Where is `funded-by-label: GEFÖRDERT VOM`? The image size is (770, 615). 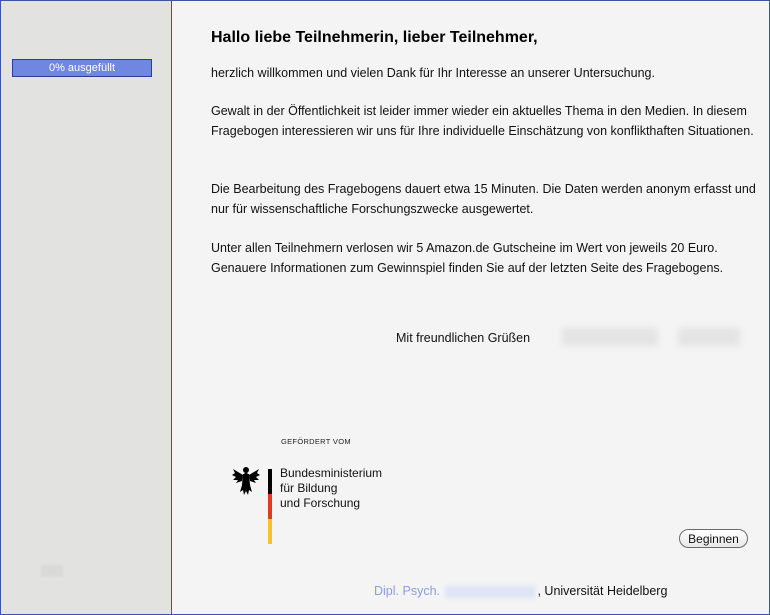 funded-by-label: GEFÖRDERT VOM is located at coordinates (316, 441).